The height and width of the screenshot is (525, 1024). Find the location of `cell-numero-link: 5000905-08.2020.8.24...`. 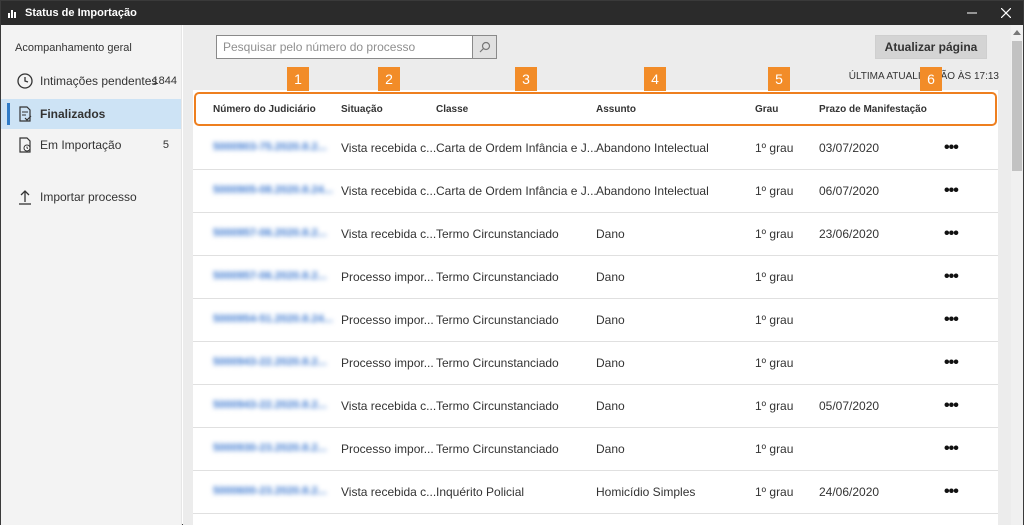

cell-numero-link: 5000905-08.2020.8.24... is located at coordinates (273, 190).